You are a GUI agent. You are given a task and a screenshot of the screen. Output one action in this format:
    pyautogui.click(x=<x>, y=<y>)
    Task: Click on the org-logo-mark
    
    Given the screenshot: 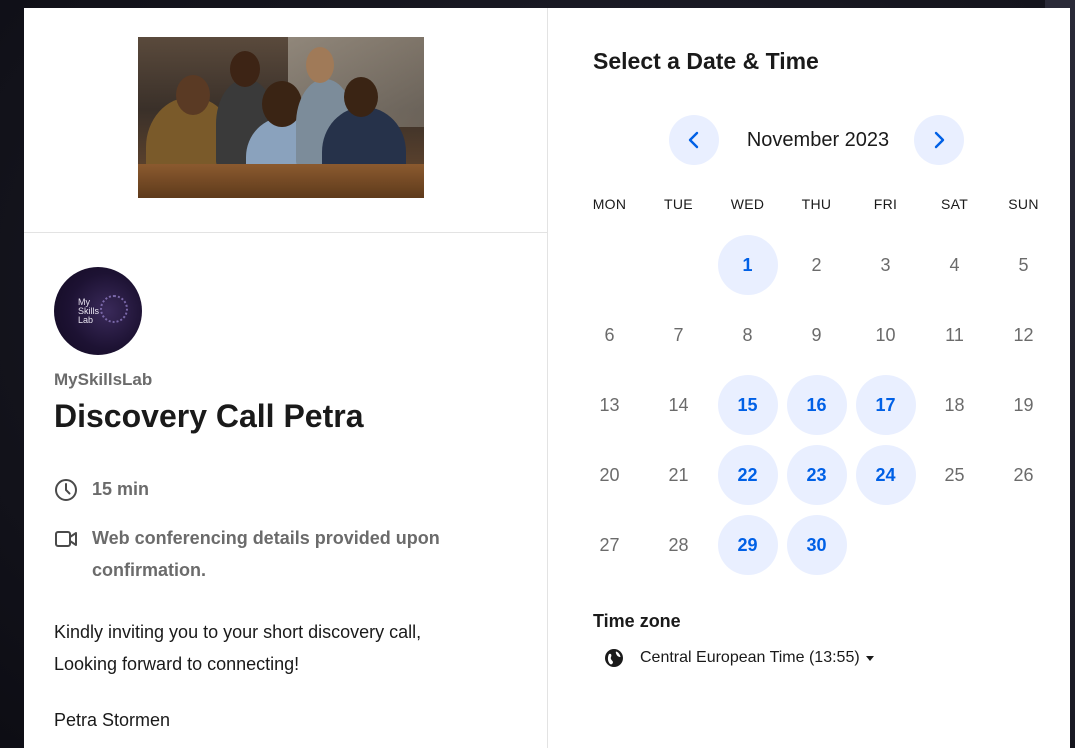 What is the action you would take?
    pyautogui.click(x=114, y=309)
    